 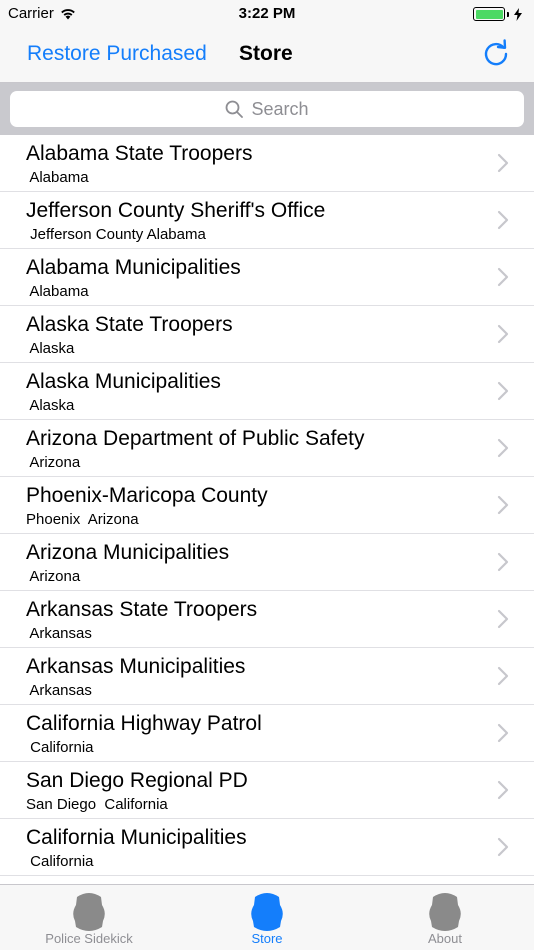 I want to click on search-placeholder: Search, so click(x=280, y=108).